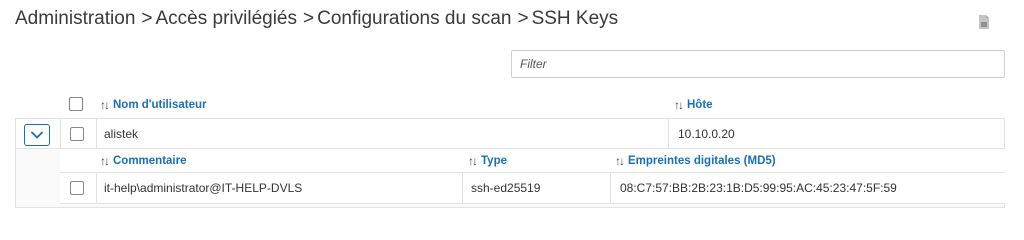  Describe the element at coordinates (487, 161) in the screenshot. I see `column-header-type: ↑↓ Type` at that location.